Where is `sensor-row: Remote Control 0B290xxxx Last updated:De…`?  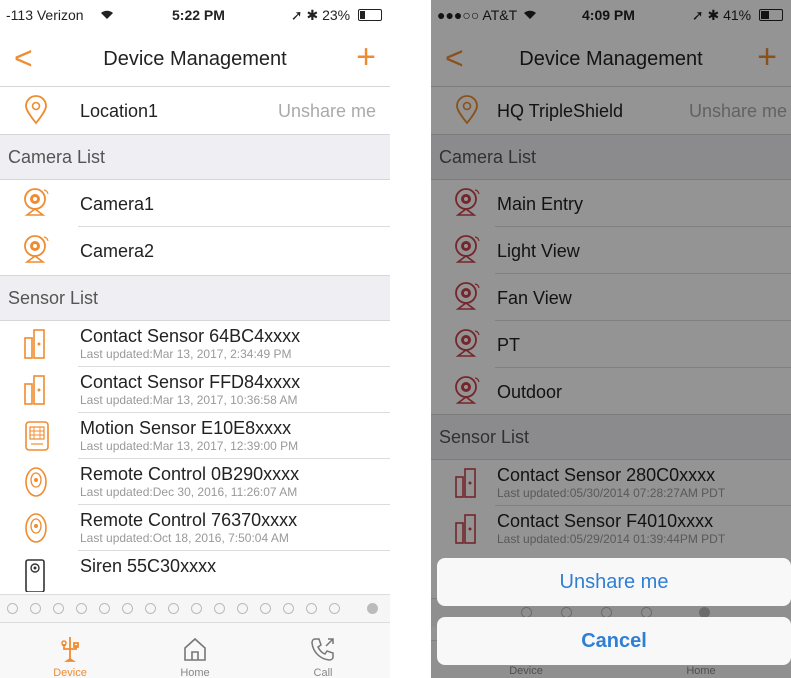 sensor-row: Remote Control 0B290xxxx Last updated:De… is located at coordinates (195, 482).